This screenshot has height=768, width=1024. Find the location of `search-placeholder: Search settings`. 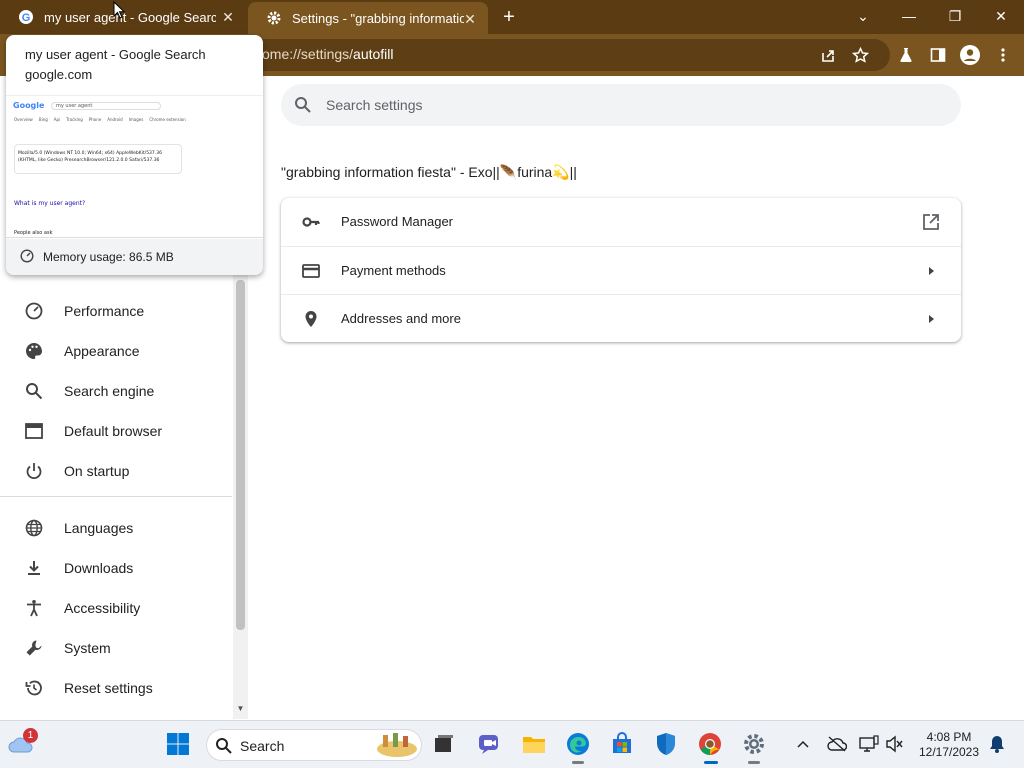

search-placeholder: Search settings is located at coordinates (374, 105).